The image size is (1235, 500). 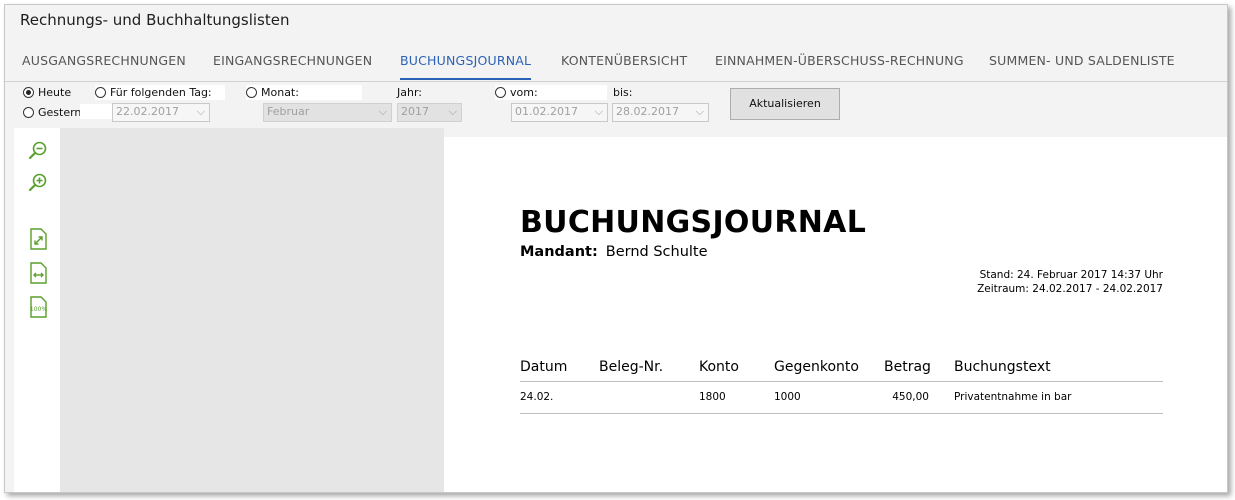 I want to click on bis-date-value: 28.02.2017, so click(x=647, y=111).